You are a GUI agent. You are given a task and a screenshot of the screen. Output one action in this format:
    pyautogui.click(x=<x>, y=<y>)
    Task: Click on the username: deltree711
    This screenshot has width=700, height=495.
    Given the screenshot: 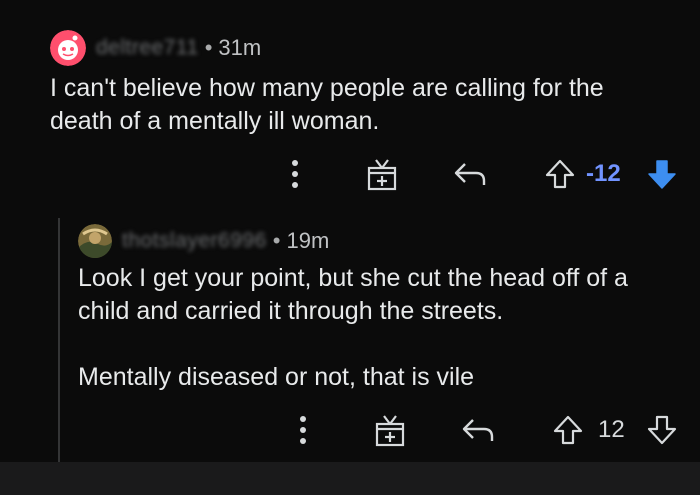 What is the action you would take?
    pyautogui.click(x=147, y=48)
    